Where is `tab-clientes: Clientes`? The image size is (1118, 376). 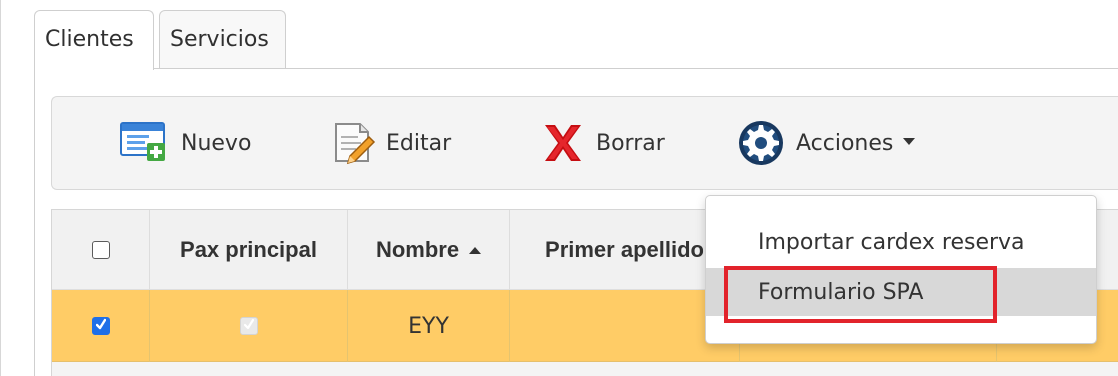
tab-clientes: Clientes is located at coordinates (94, 40).